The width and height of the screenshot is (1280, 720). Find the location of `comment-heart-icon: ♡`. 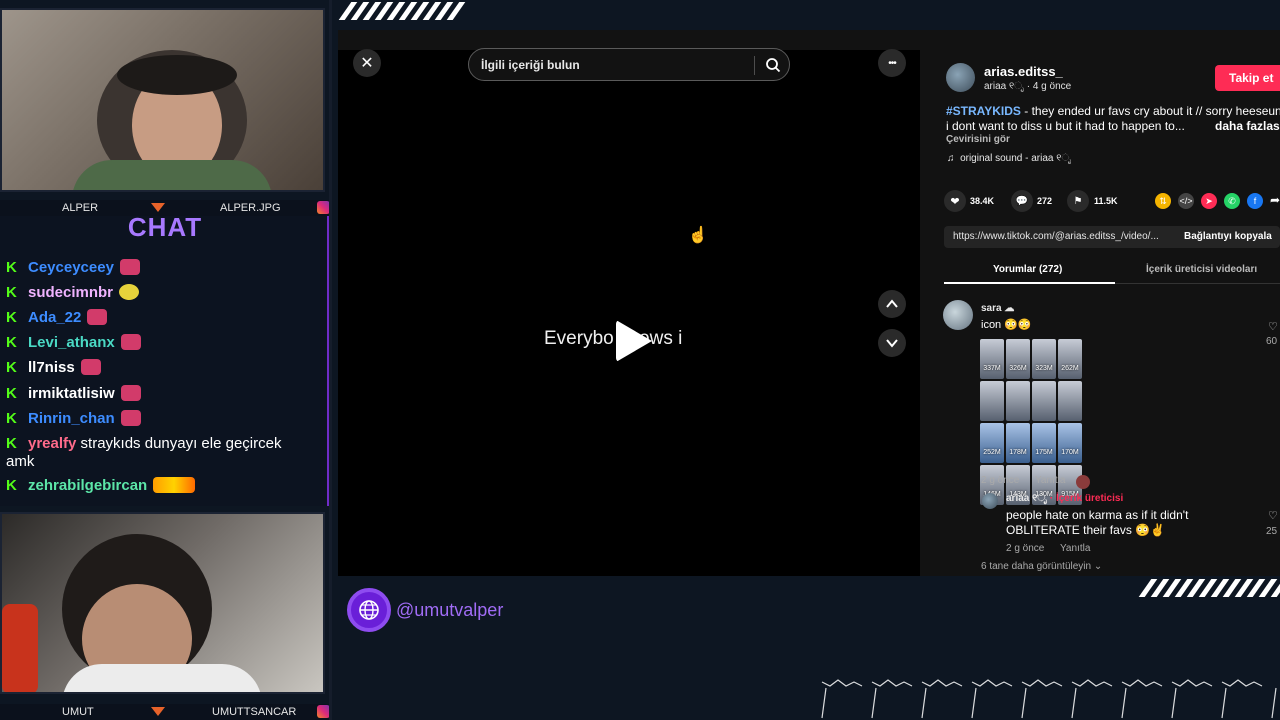

comment-heart-icon: ♡ is located at coordinates (1273, 326).